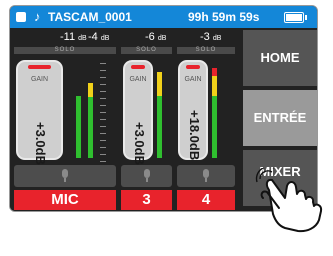 The width and height of the screenshot is (333, 256). What do you see at coordinates (65, 200) in the screenshot?
I see `input-label-1: MIC` at bounding box center [65, 200].